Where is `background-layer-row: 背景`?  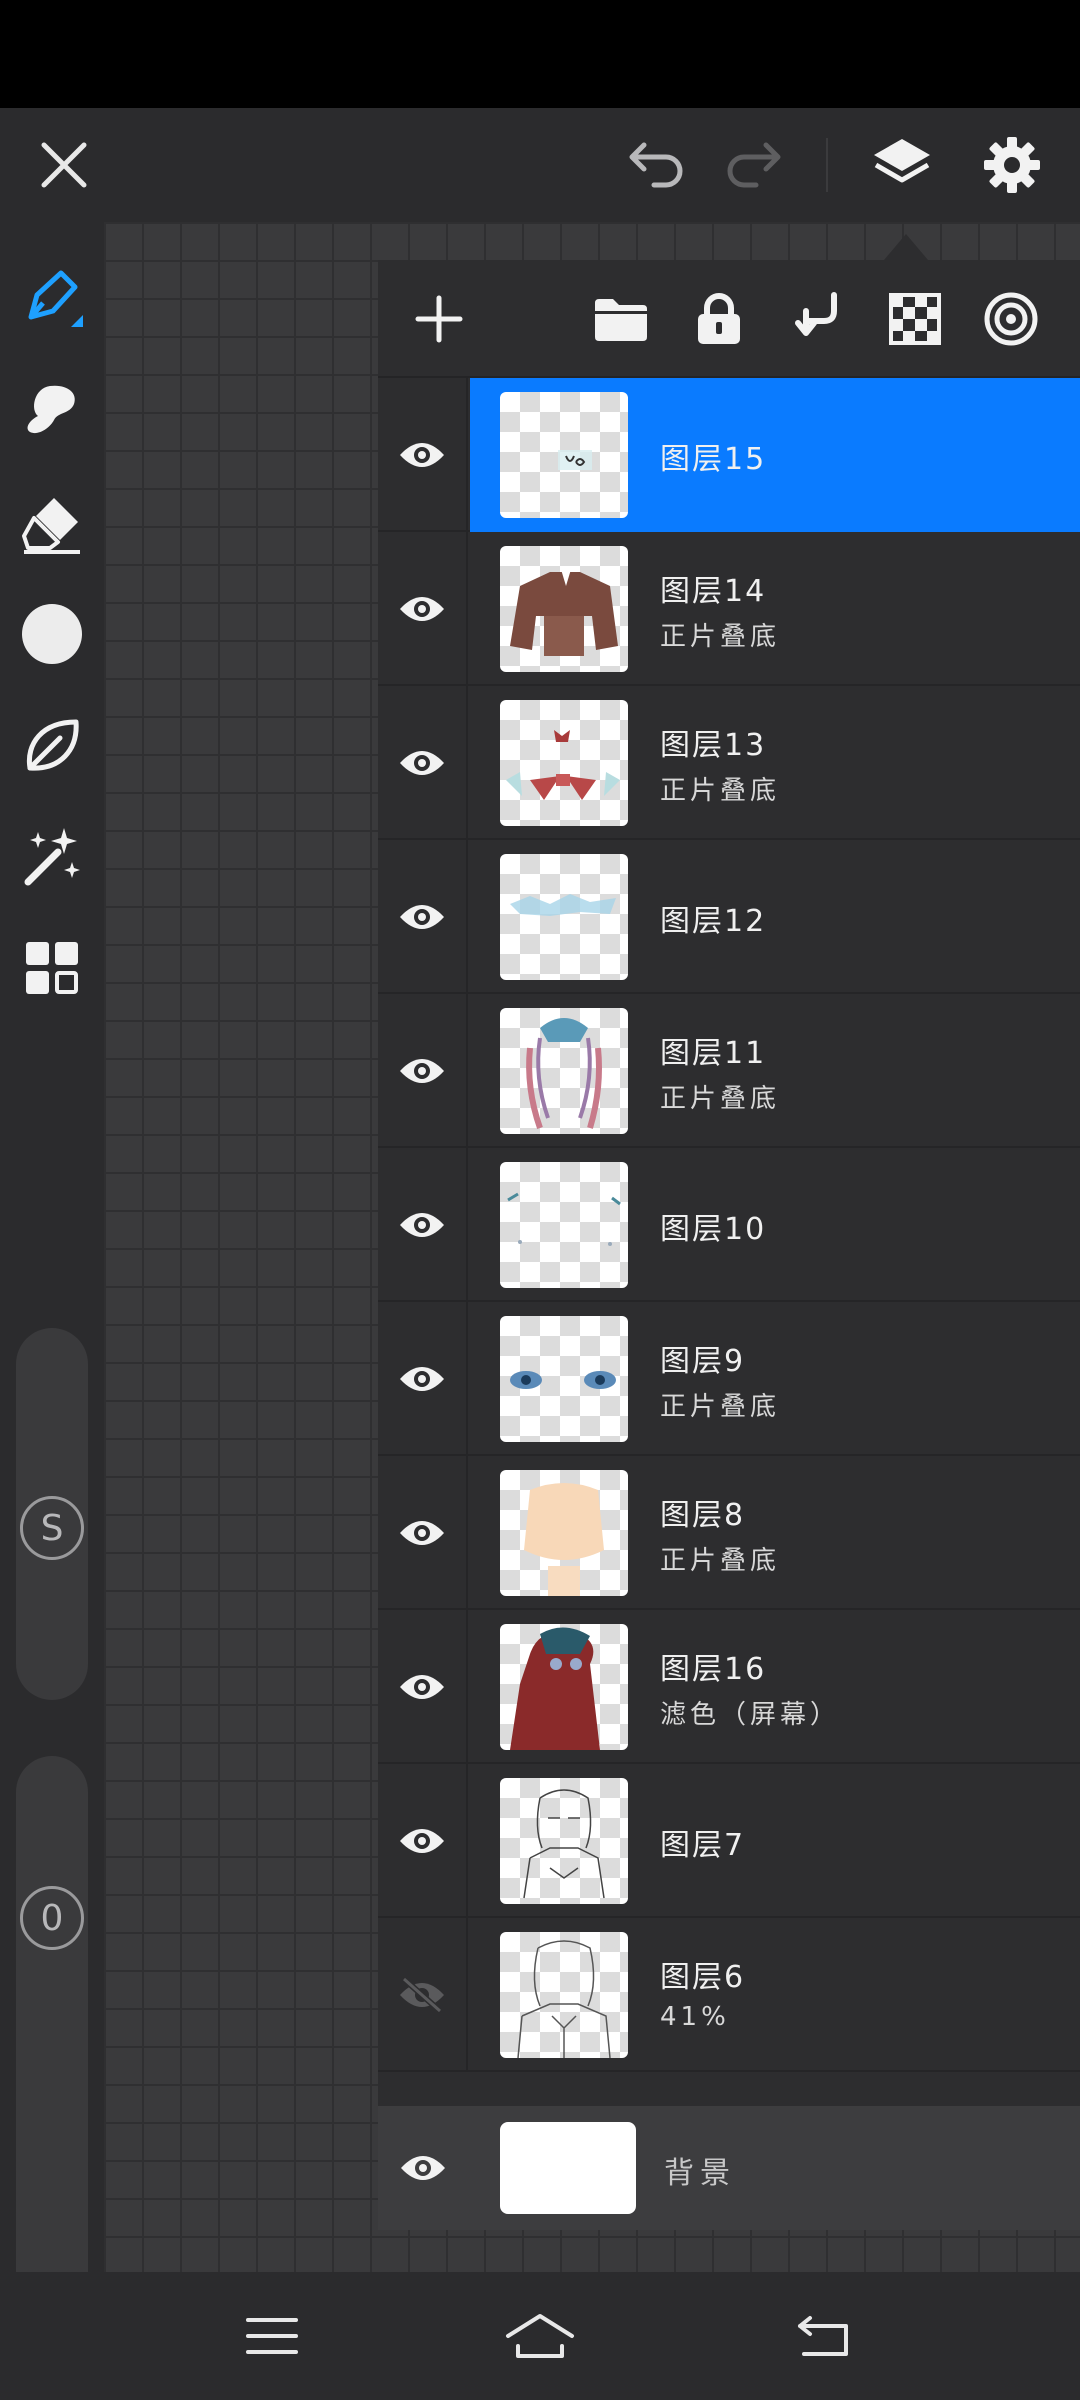
background-layer-row: 背景 is located at coordinates (729, 2168).